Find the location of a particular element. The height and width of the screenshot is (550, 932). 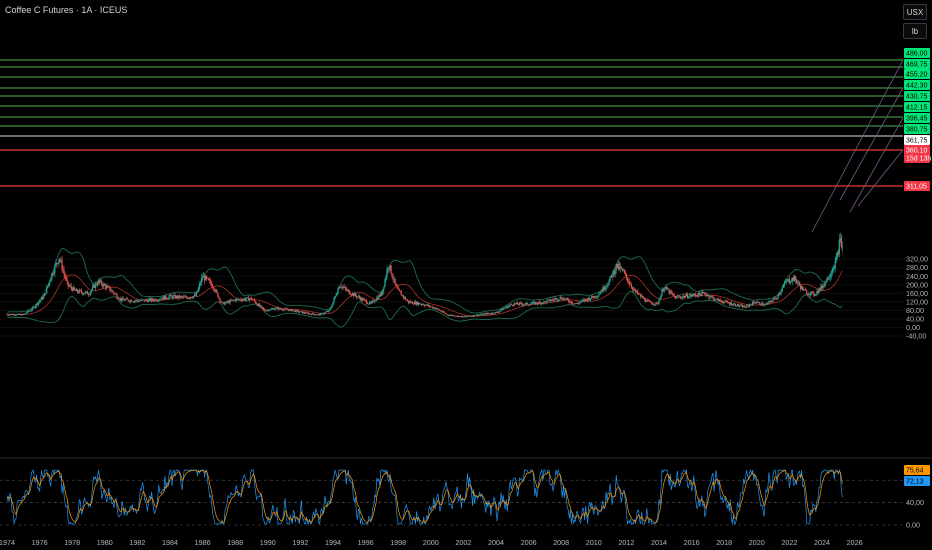

level-tag-label: 486,00 is located at coordinates (917, 54).